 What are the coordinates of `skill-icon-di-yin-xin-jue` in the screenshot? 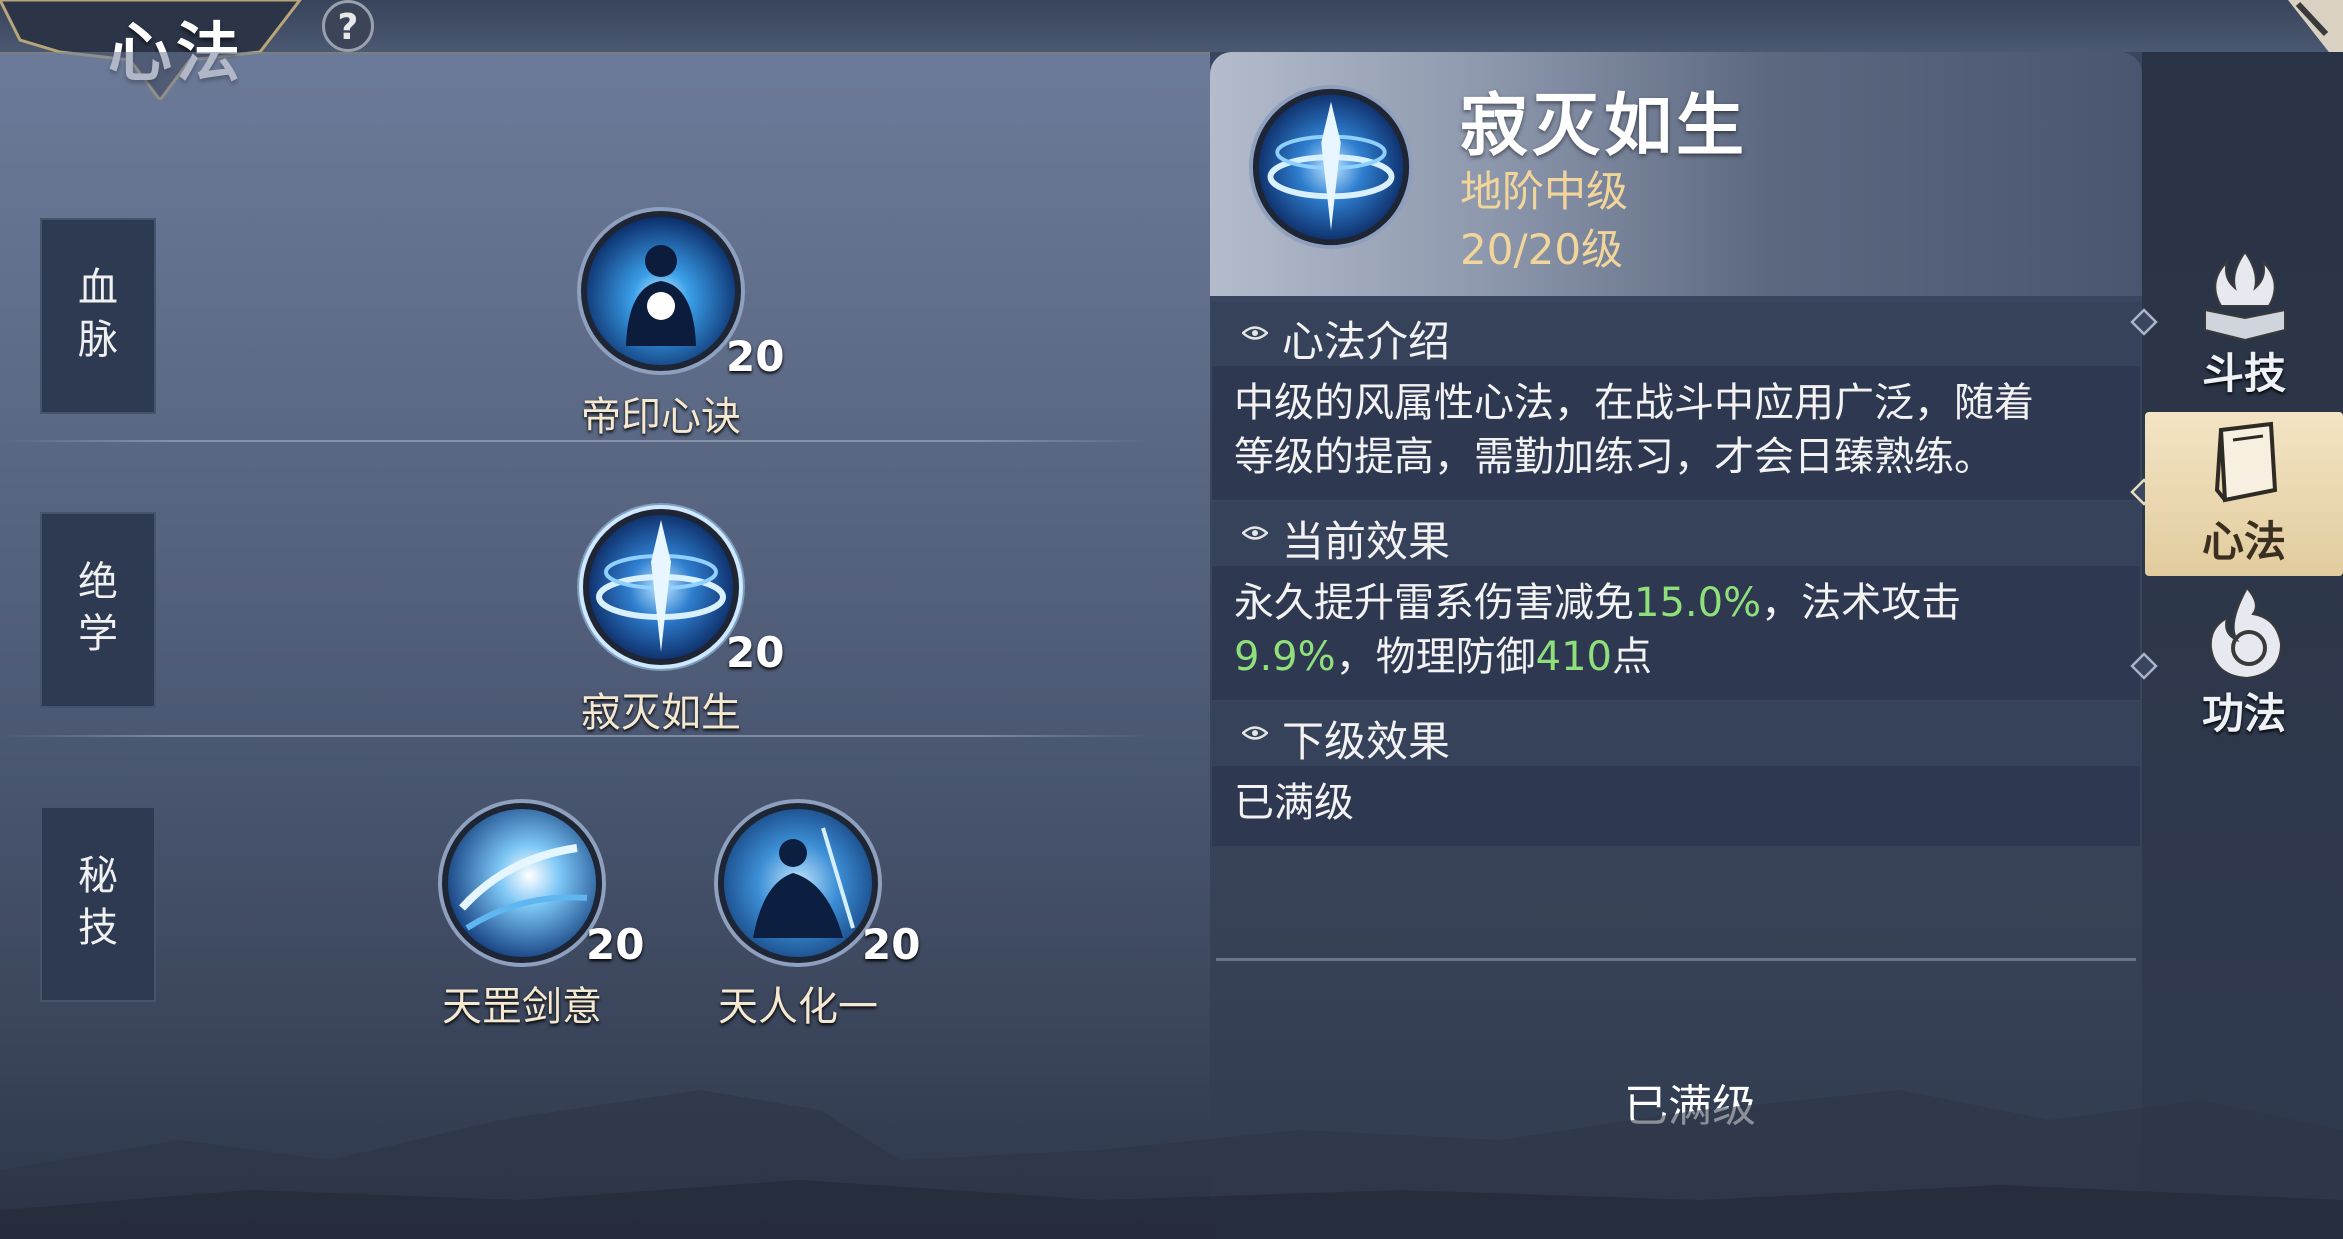 It's located at (661, 291).